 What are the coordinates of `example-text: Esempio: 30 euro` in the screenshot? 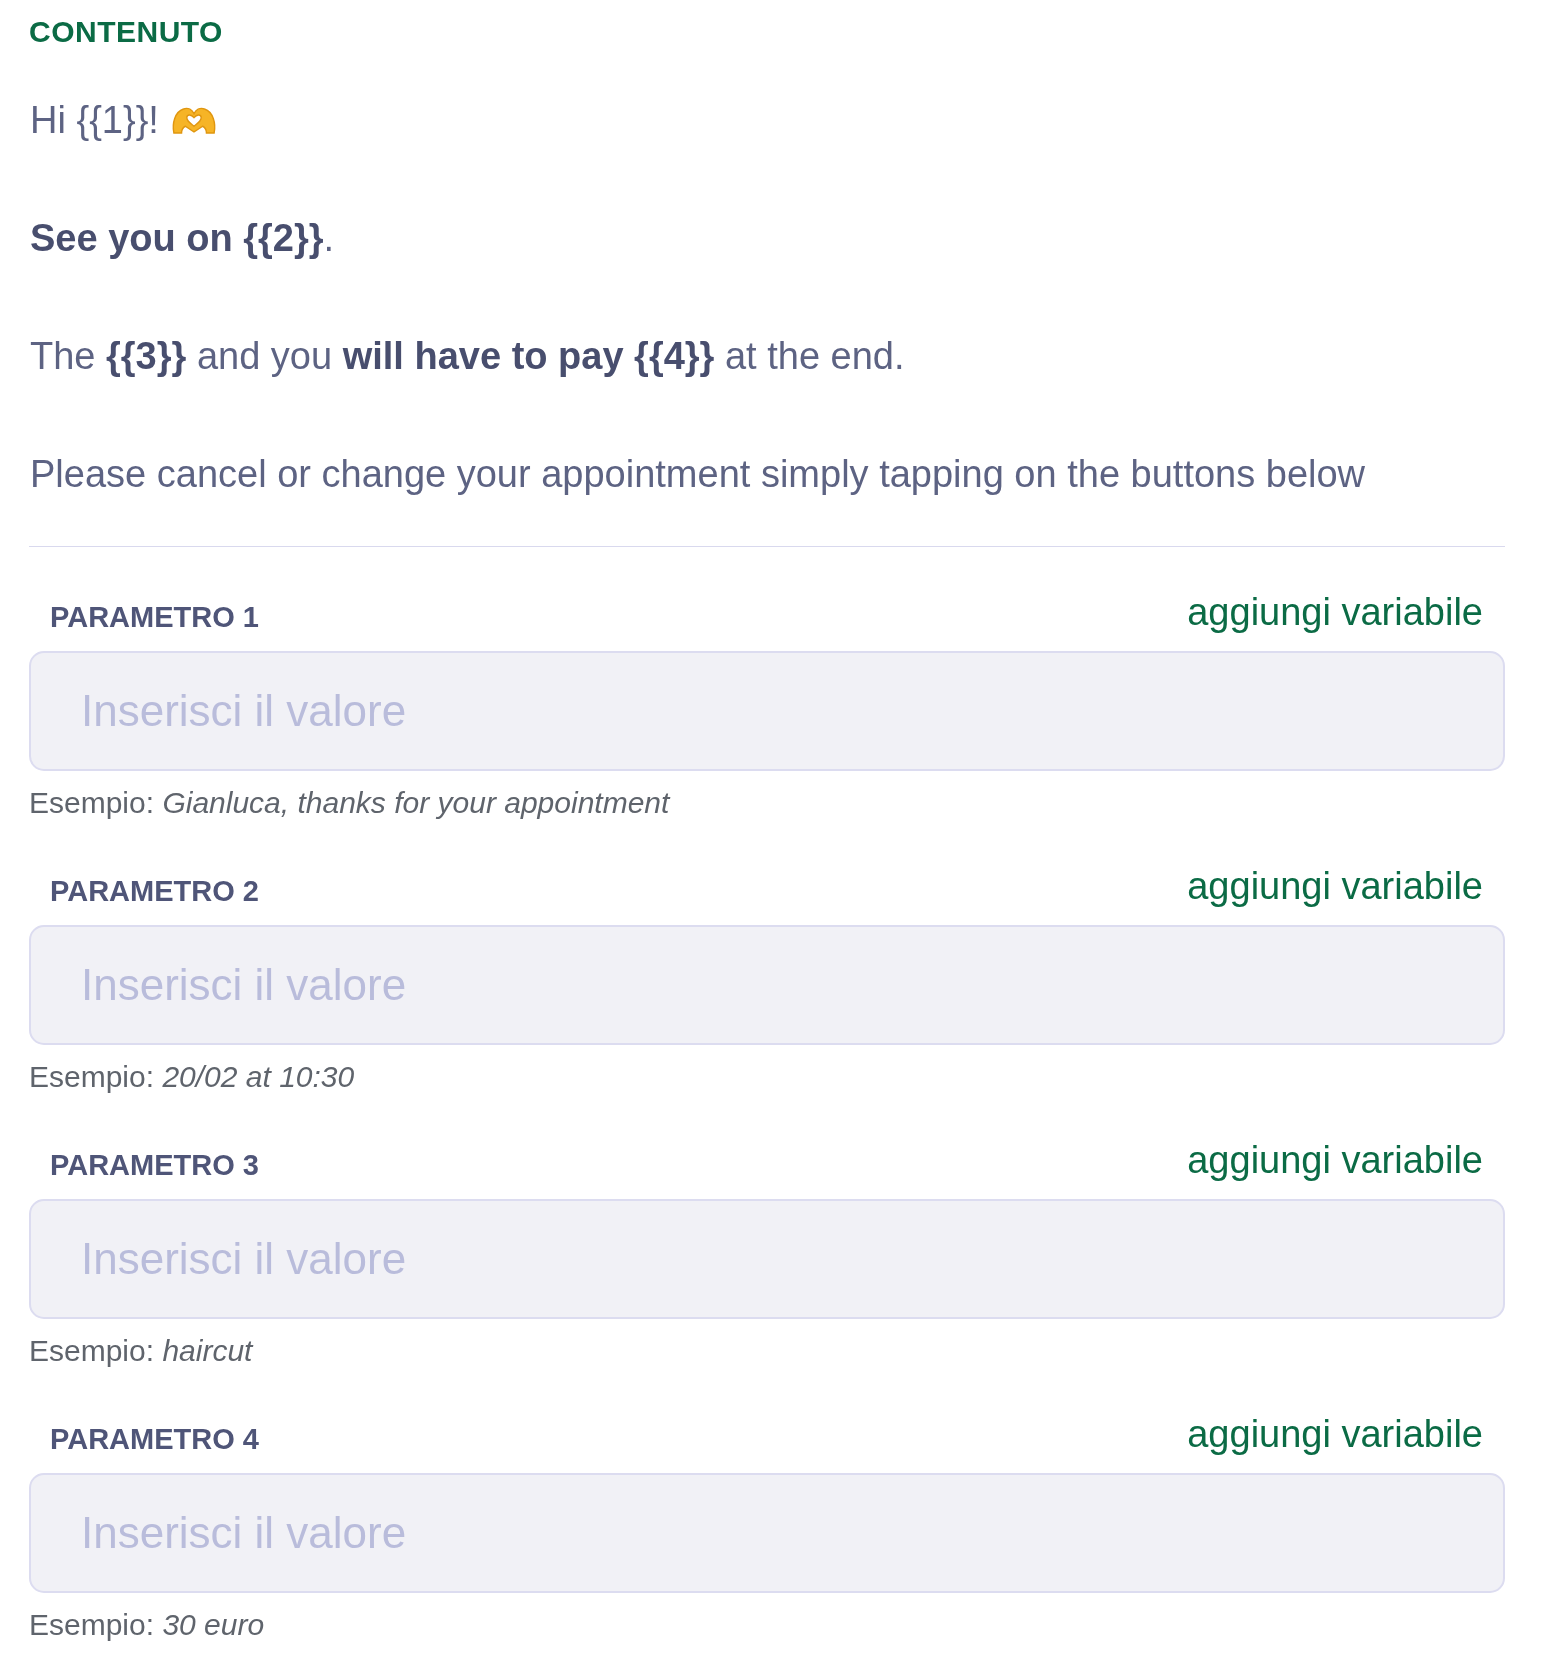 It's located at (147, 1625).